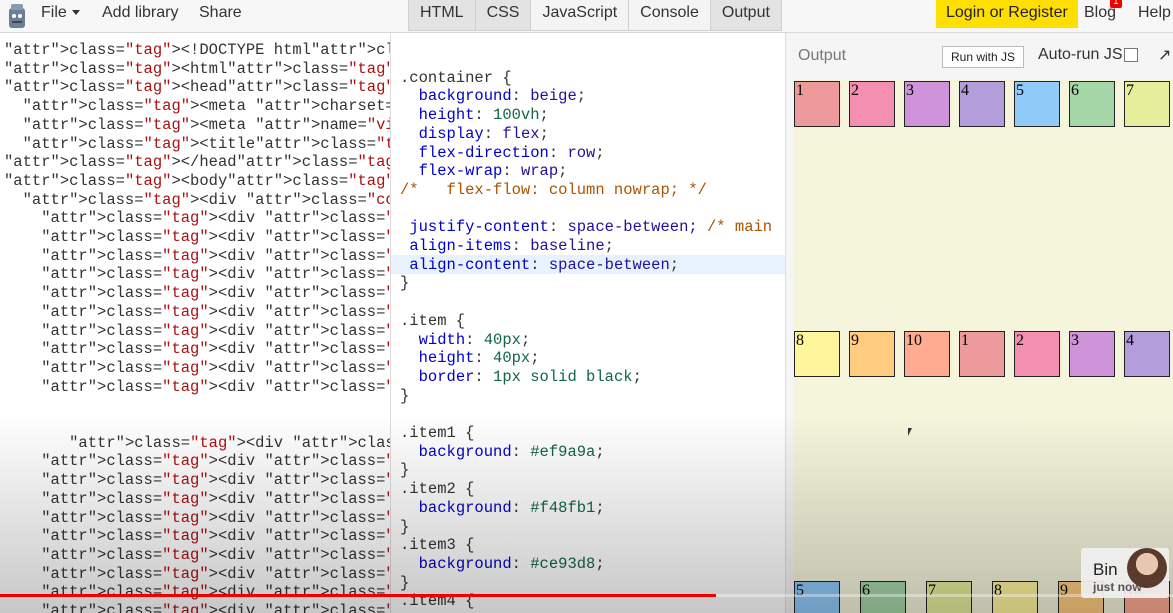  I want to click on jsbin-logo-icon, so click(17, 16).